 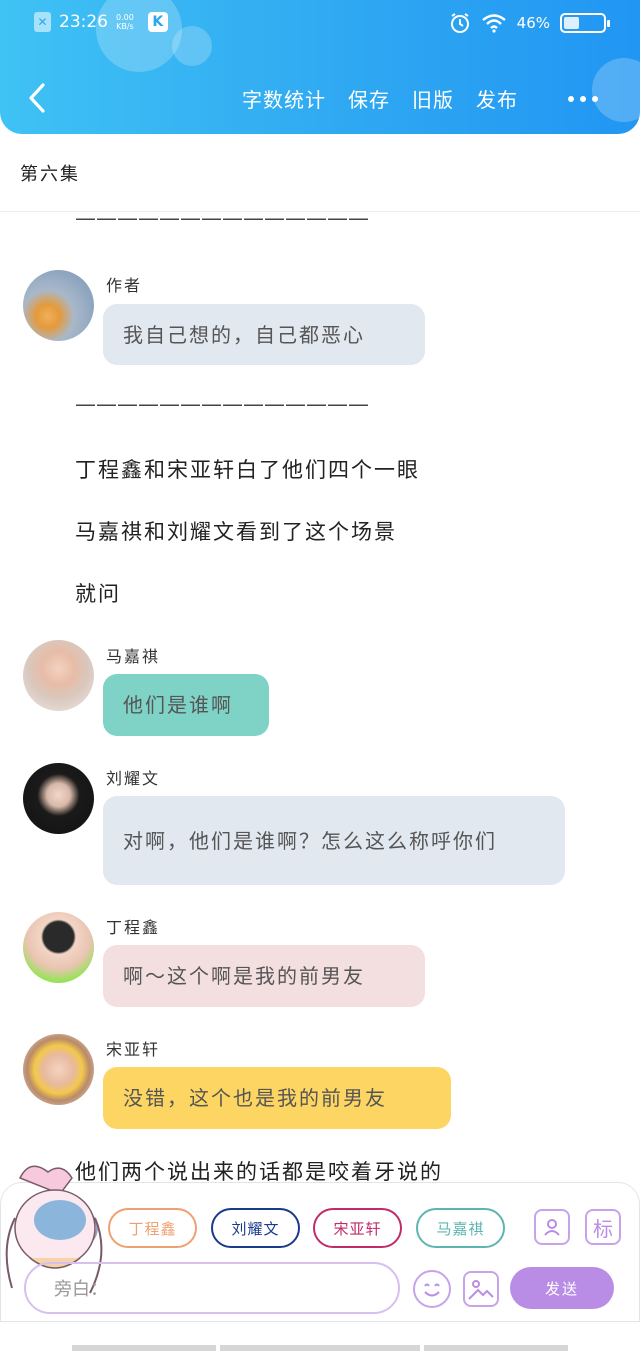 I want to click on tag-label: 标, so click(x=603, y=1228).